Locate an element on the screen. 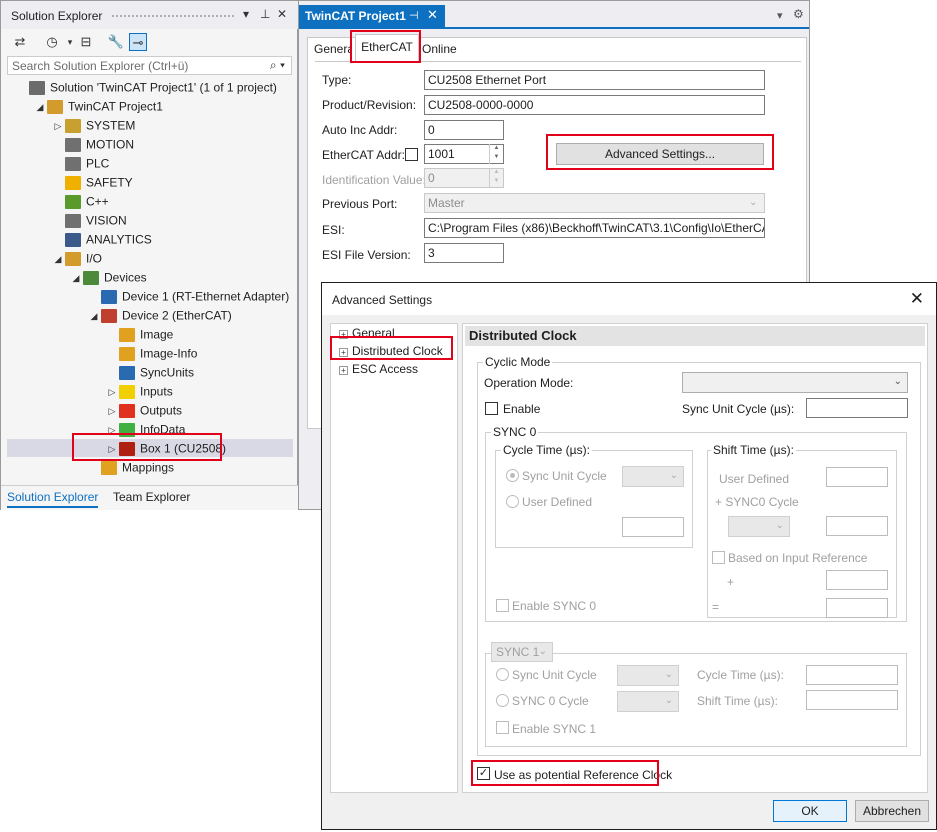 The height and width of the screenshot is (832, 937). tree-item: C++ is located at coordinates (80, 201).